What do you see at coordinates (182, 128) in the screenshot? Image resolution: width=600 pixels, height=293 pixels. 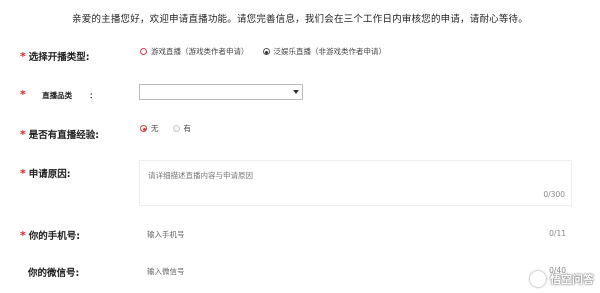 I see `radio-option-yes: 有` at bounding box center [182, 128].